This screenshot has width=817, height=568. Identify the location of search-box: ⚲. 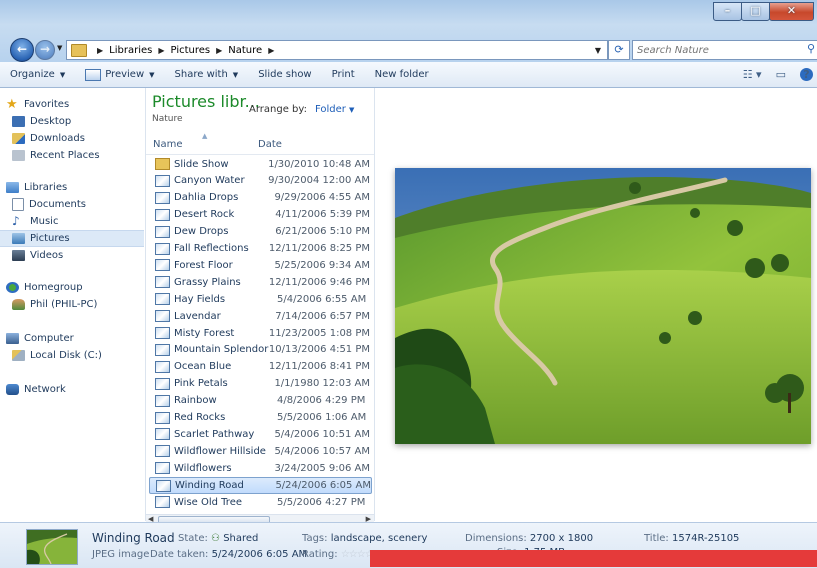
(724, 50).